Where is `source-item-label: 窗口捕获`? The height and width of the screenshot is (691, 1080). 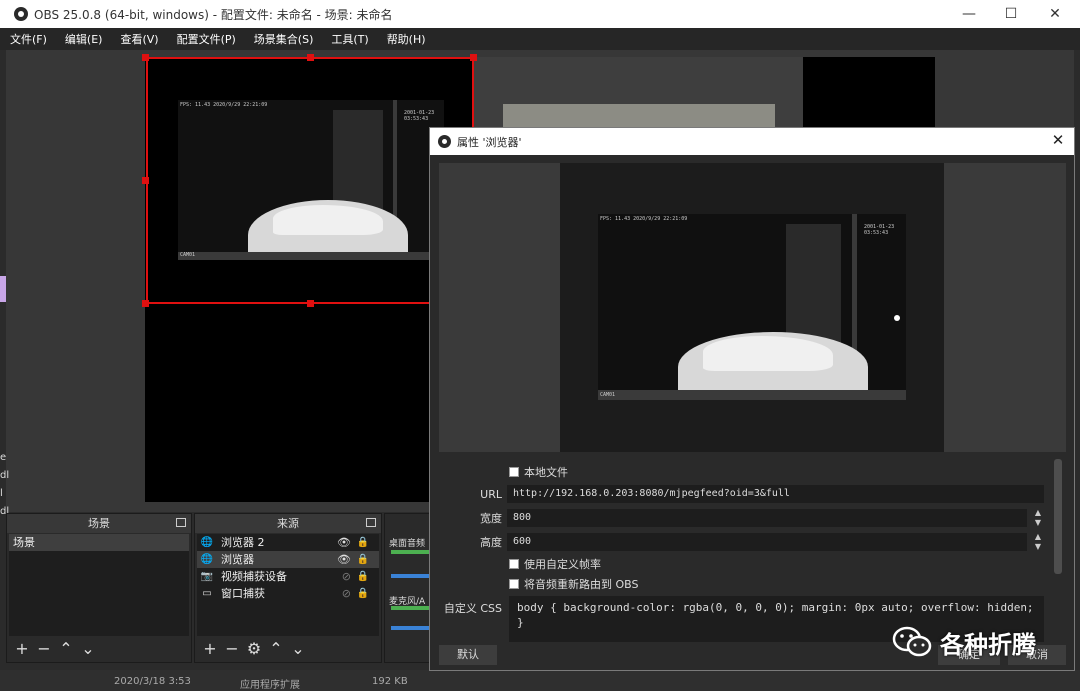
source-item-label: 窗口捕获 is located at coordinates (243, 593).